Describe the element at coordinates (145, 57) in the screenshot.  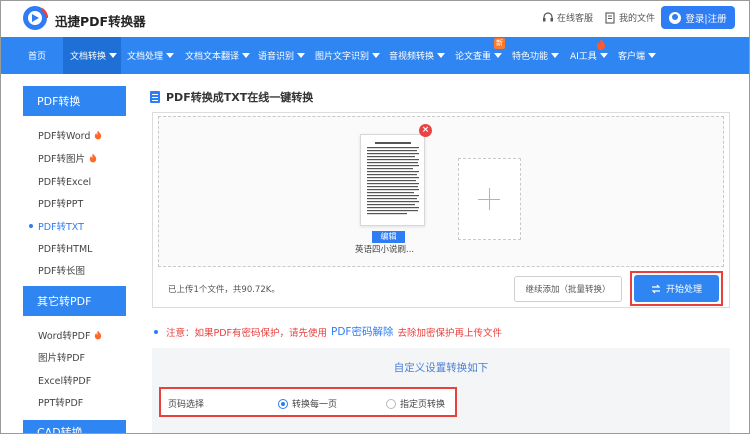
I see `nav-label: 文档处理` at that location.